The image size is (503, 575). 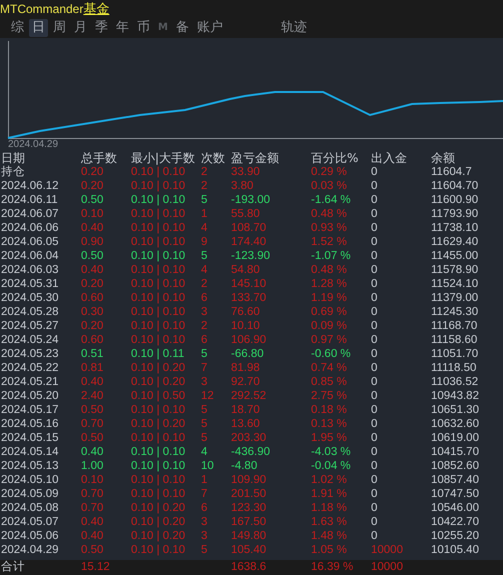 I want to click on tab: 备, so click(x=182, y=28).